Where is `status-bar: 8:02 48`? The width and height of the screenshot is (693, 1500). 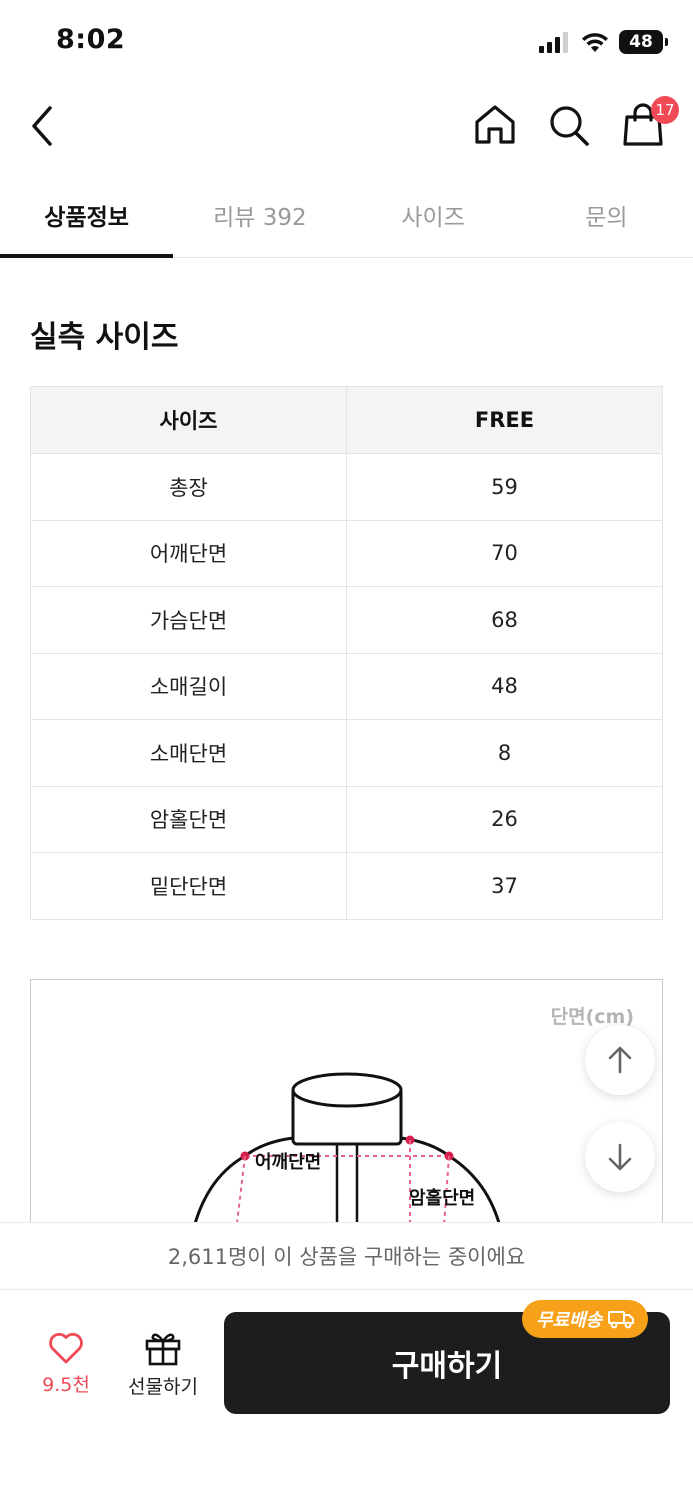
status-bar: 8:02 48 is located at coordinates (346, 42).